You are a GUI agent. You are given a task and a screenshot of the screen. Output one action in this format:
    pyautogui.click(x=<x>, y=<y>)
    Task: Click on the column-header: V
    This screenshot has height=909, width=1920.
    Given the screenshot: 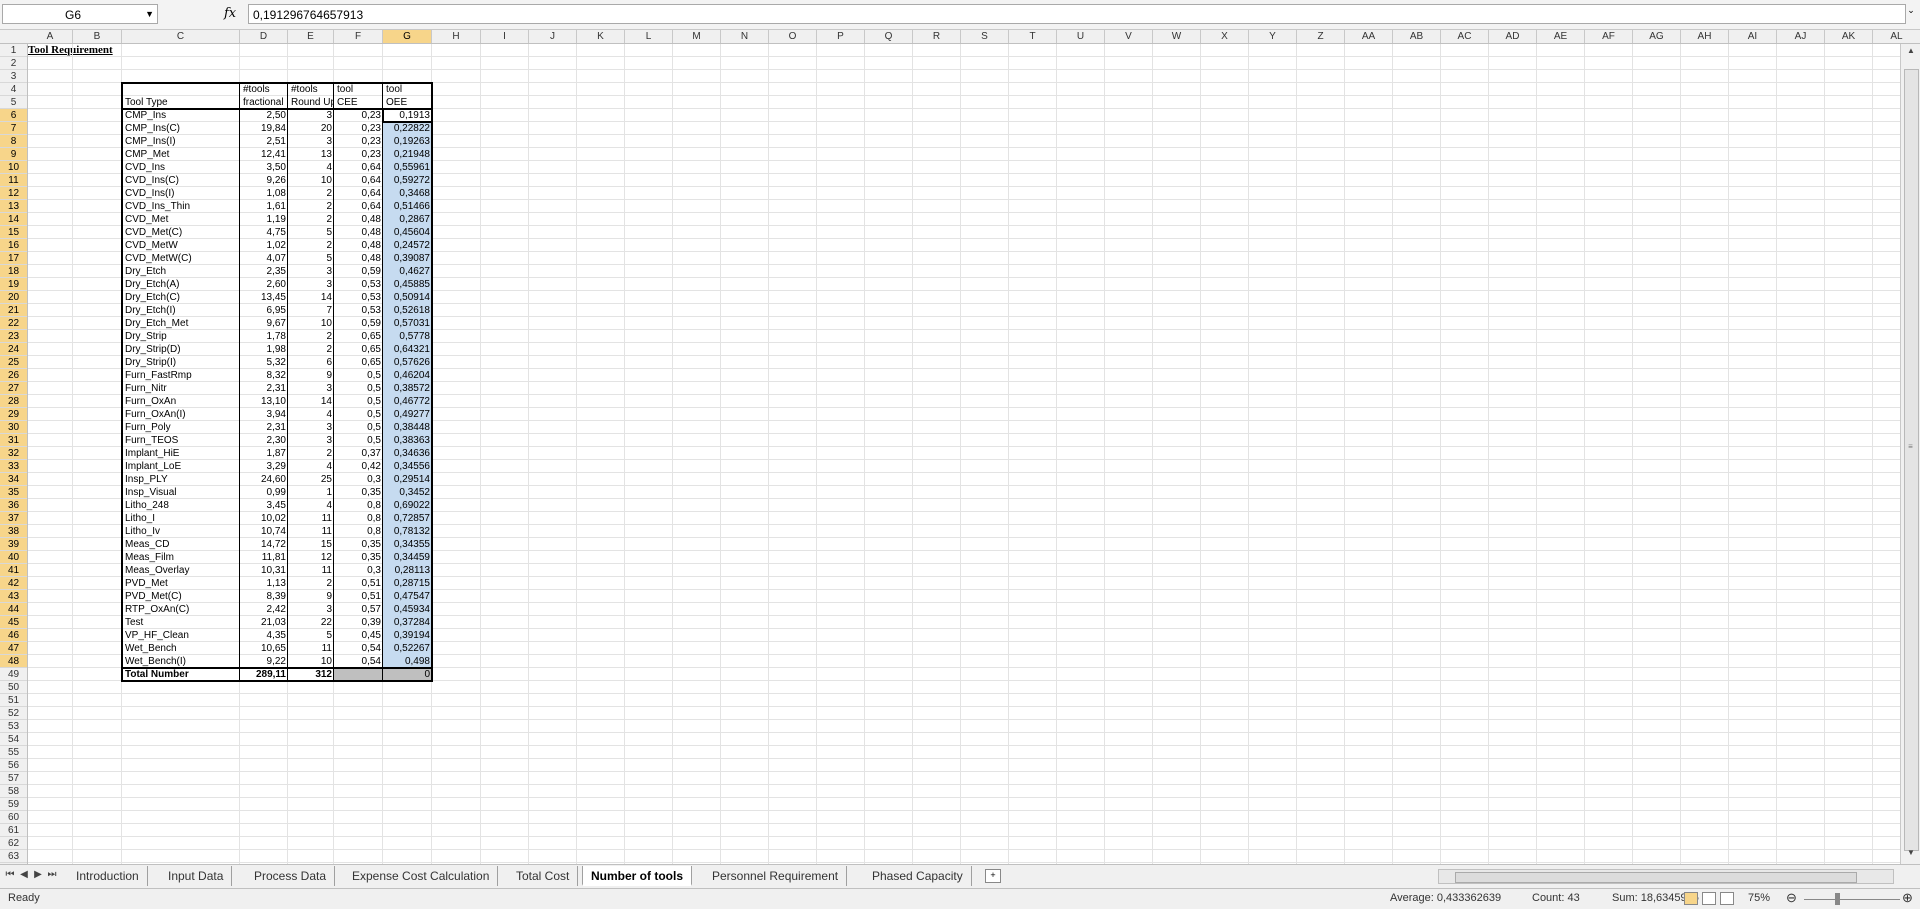 What is the action you would take?
    pyautogui.click(x=1129, y=36)
    